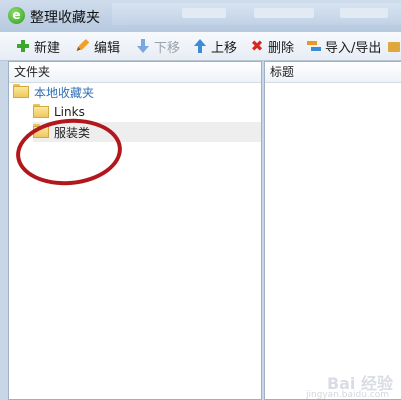  I want to click on tree-item-clothing: 服装类, so click(147, 132).